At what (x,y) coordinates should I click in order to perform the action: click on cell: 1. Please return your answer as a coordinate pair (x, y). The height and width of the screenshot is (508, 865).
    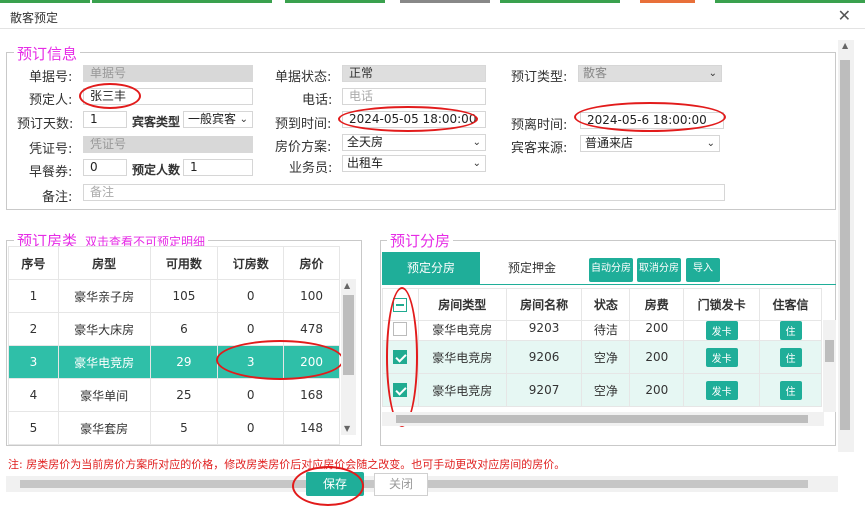
    Looking at the image, I should click on (33, 296).